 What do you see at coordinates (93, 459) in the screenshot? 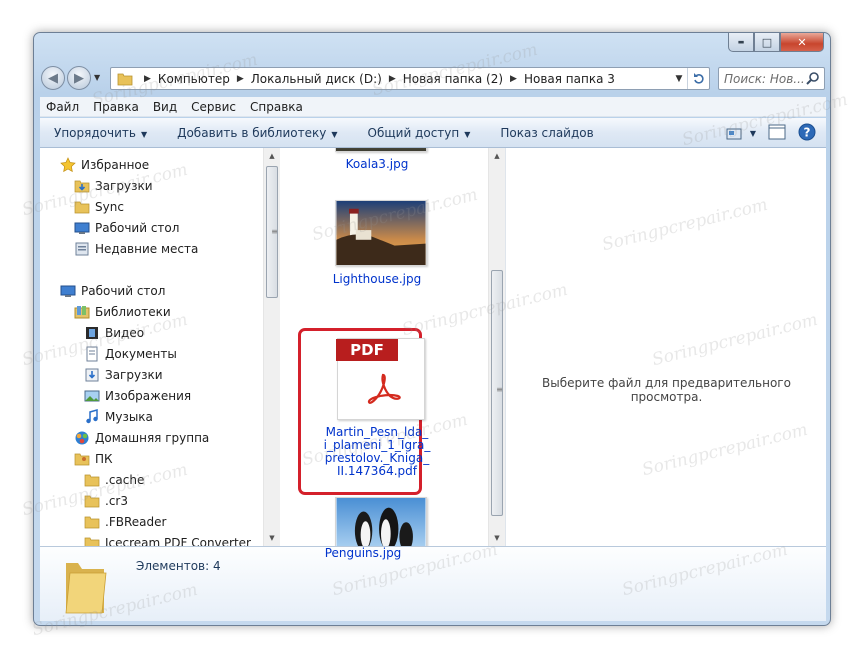
I see `nav-item-13: ПК` at bounding box center [93, 459].